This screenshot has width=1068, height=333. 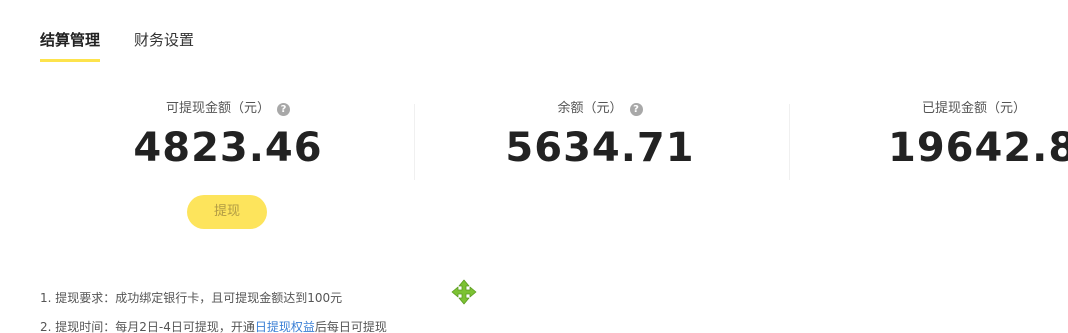 I want to click on withdrawn-amount-stat: 已提现金额（元） 19642.82, so click(x=974, y=137).